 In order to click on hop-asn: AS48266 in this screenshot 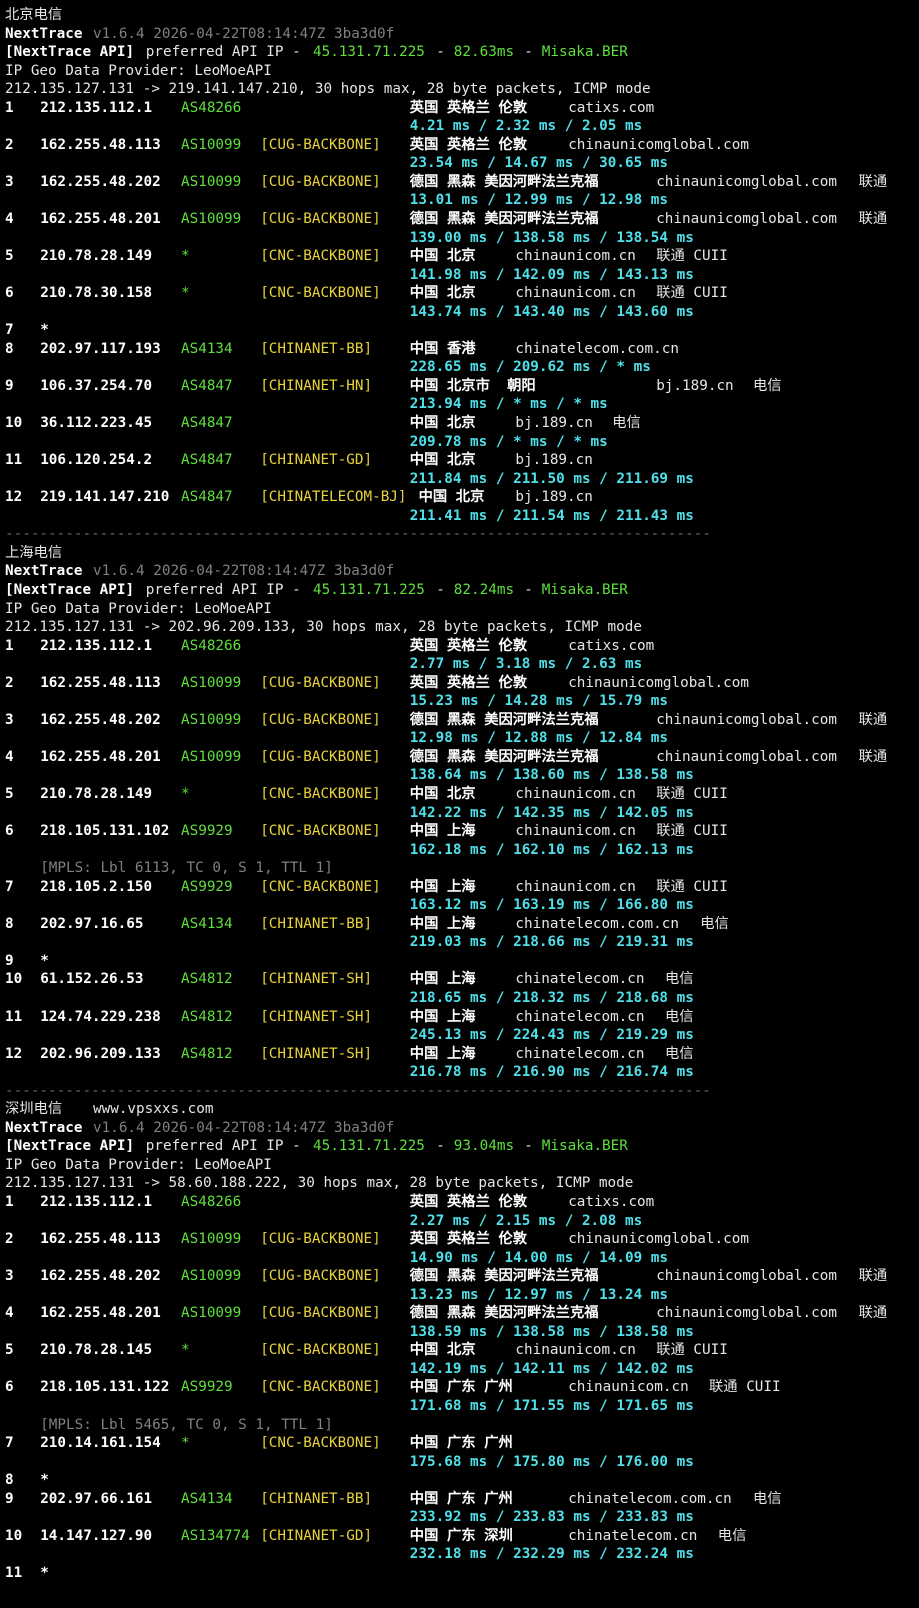, I will do `click(211, 1202)`.